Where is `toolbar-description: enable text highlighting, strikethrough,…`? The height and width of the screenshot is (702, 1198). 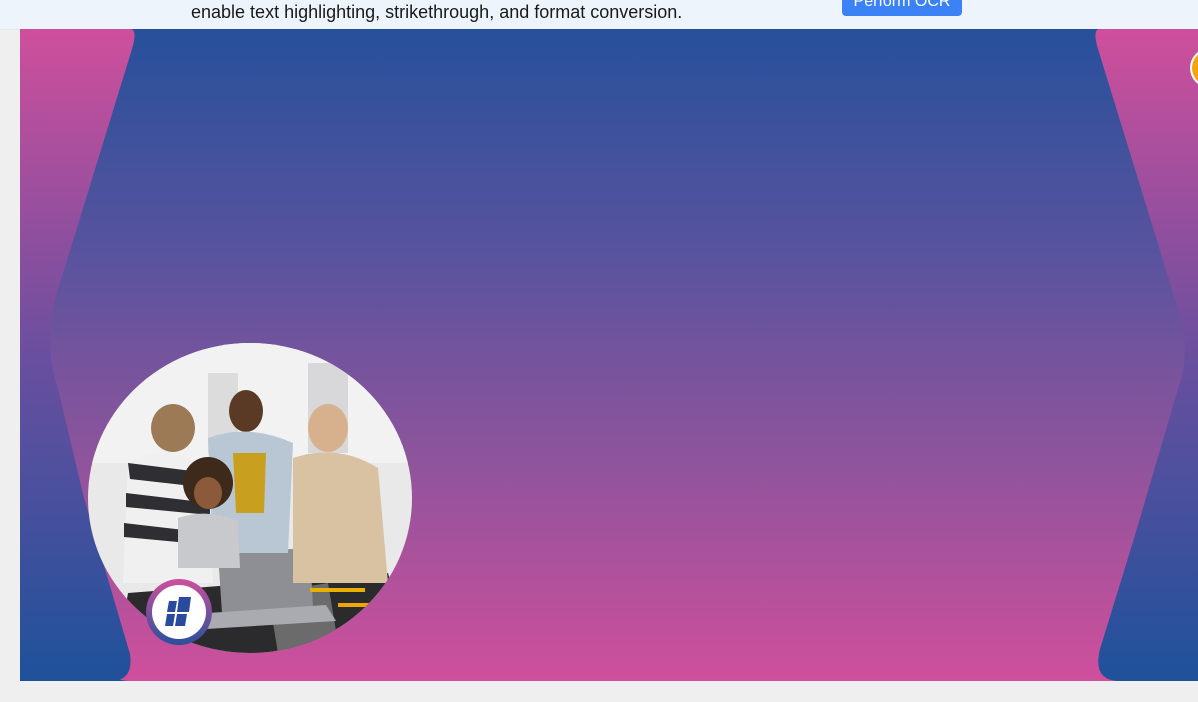 toolbar-description: enable text highlighting, strikethrough,… is located at coordinates (437, 12).